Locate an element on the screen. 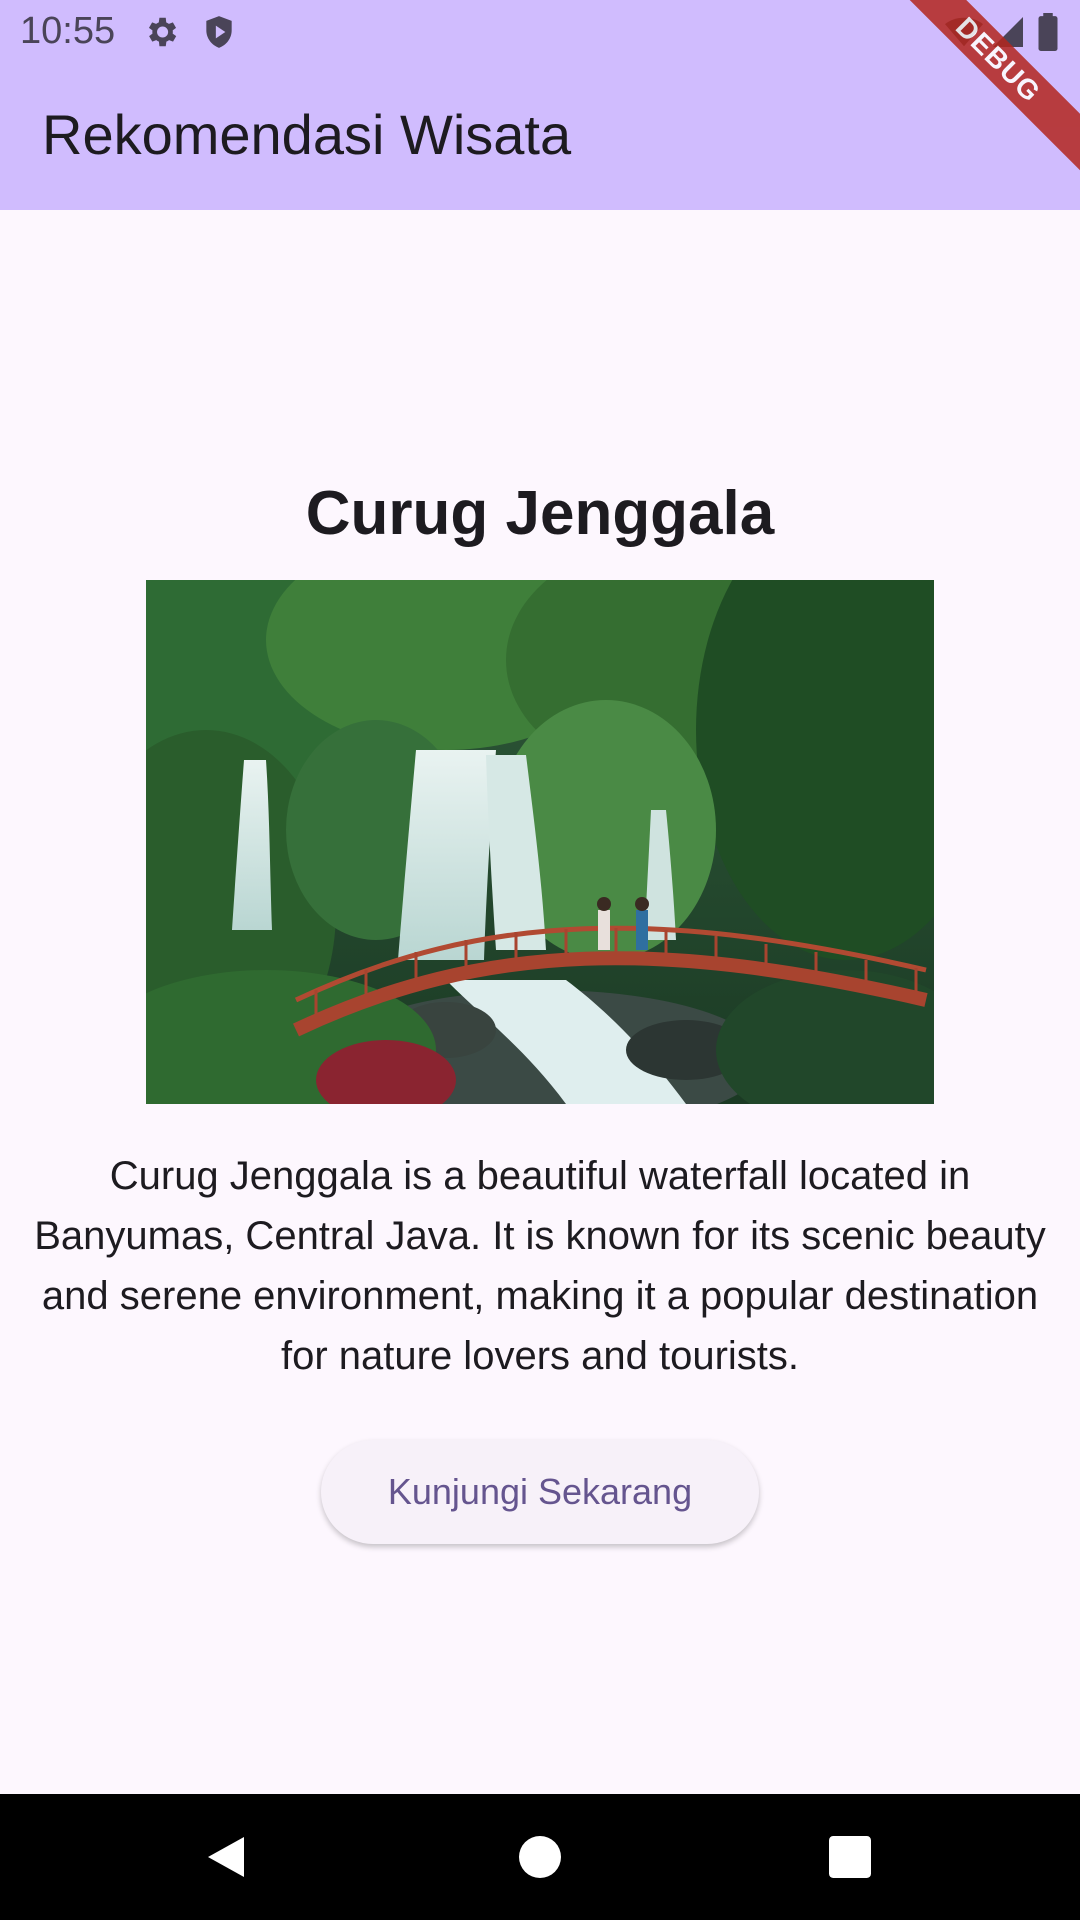 The height and width of the screenshot is (1920, 1080). system-nav-bar is located at coordinates (540, 1857).